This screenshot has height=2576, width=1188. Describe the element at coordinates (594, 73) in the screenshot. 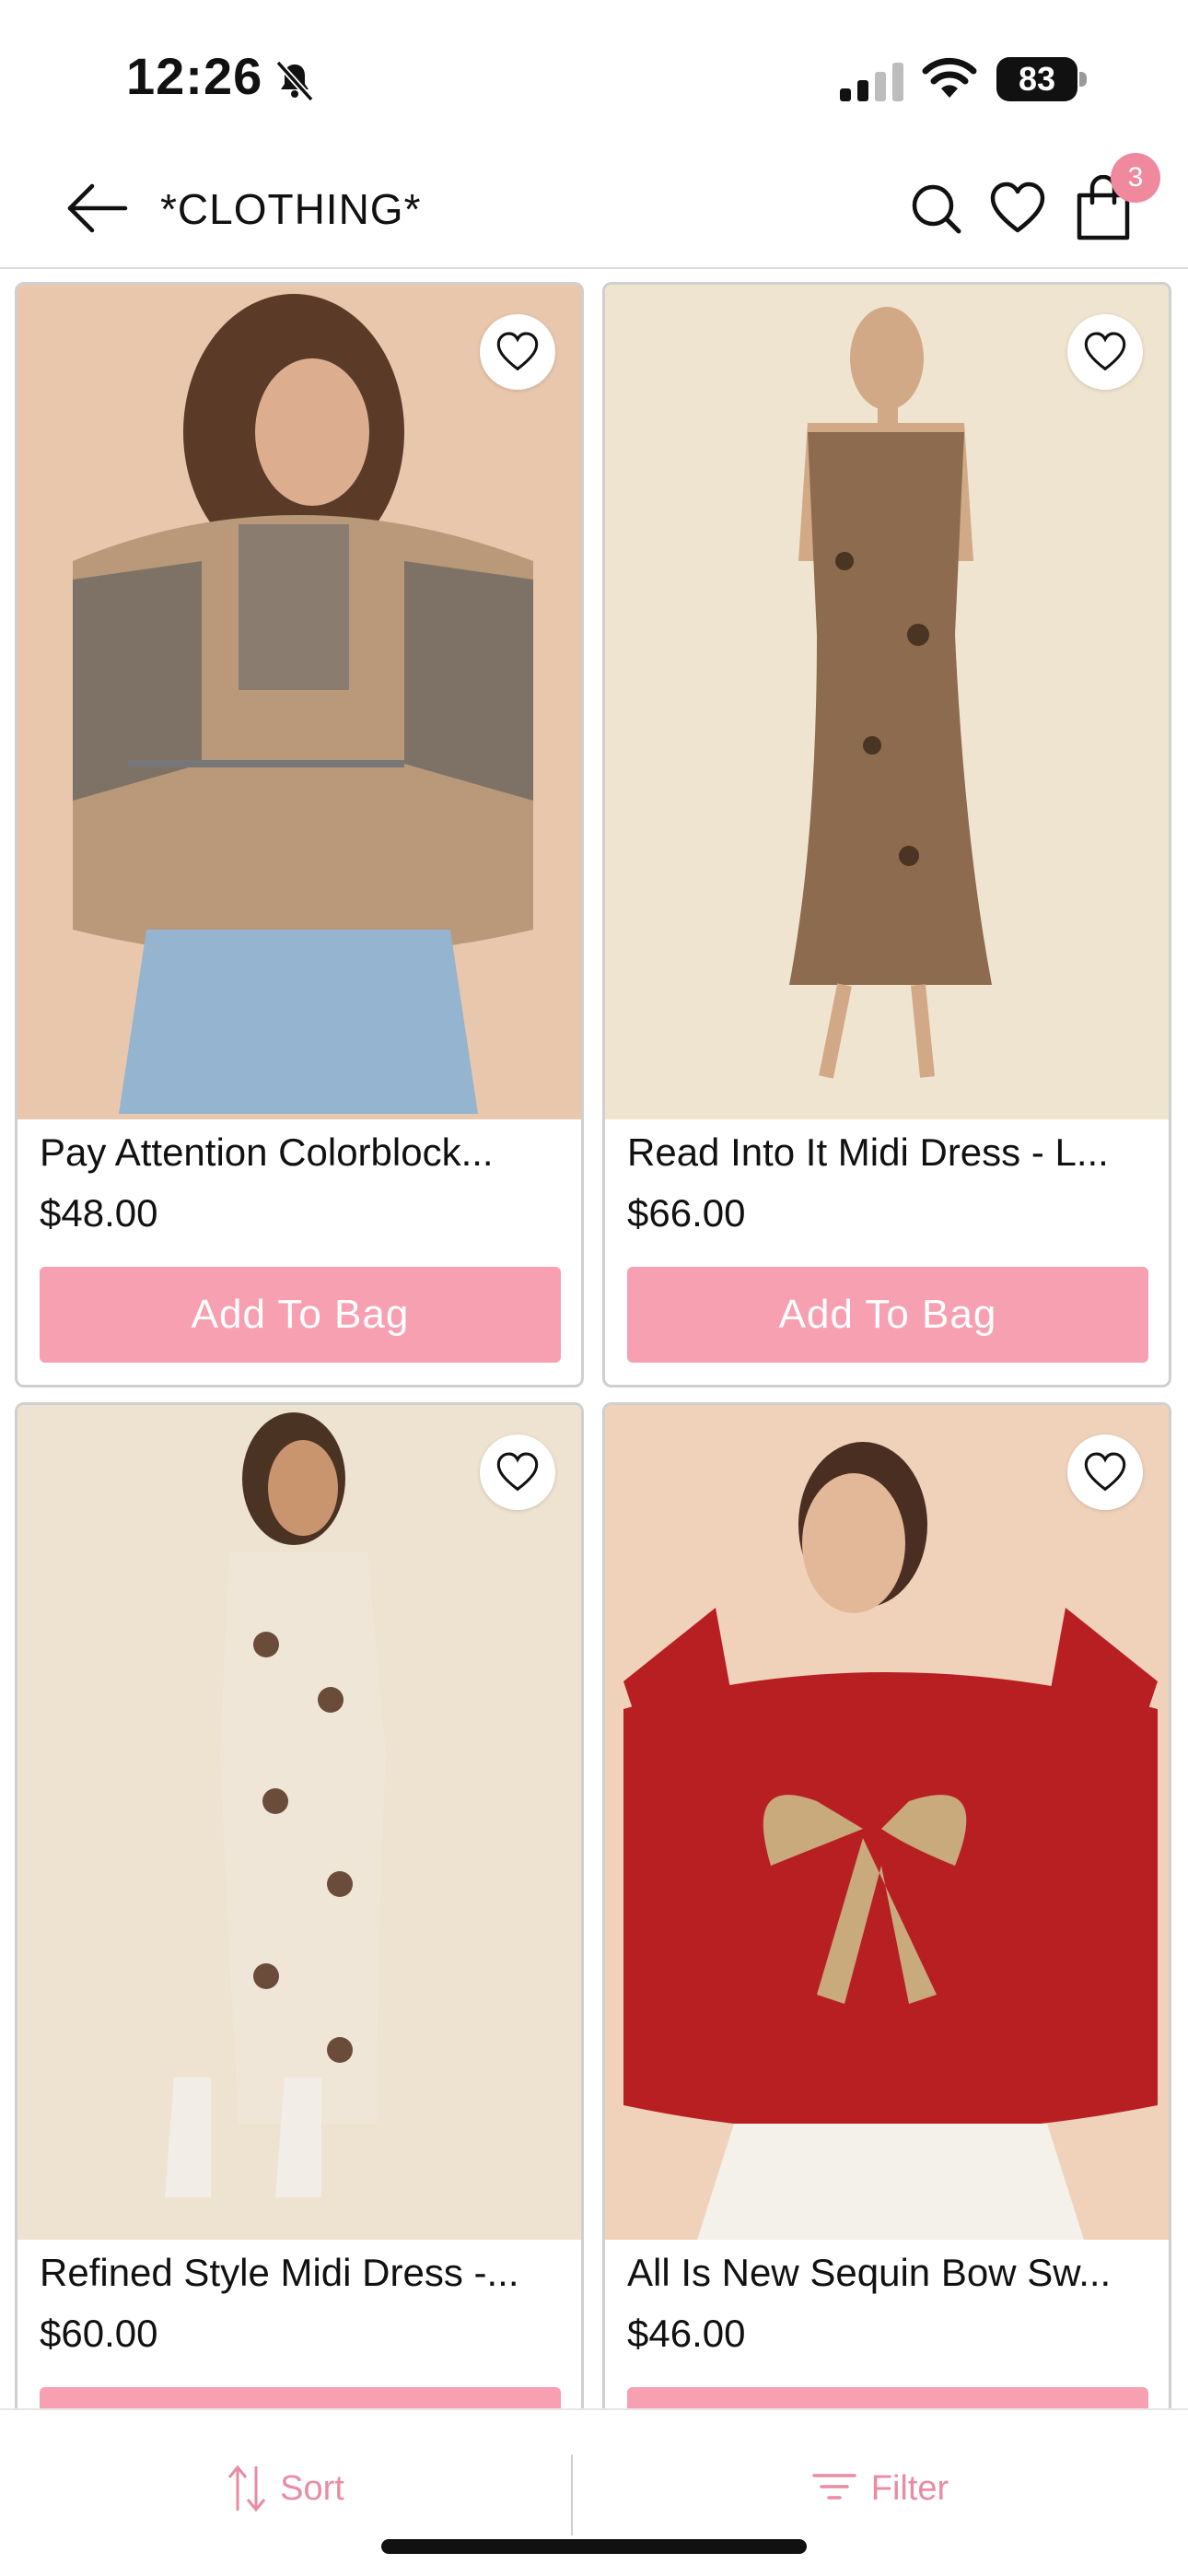

I see `status-bar: 12:26 83` at that location.